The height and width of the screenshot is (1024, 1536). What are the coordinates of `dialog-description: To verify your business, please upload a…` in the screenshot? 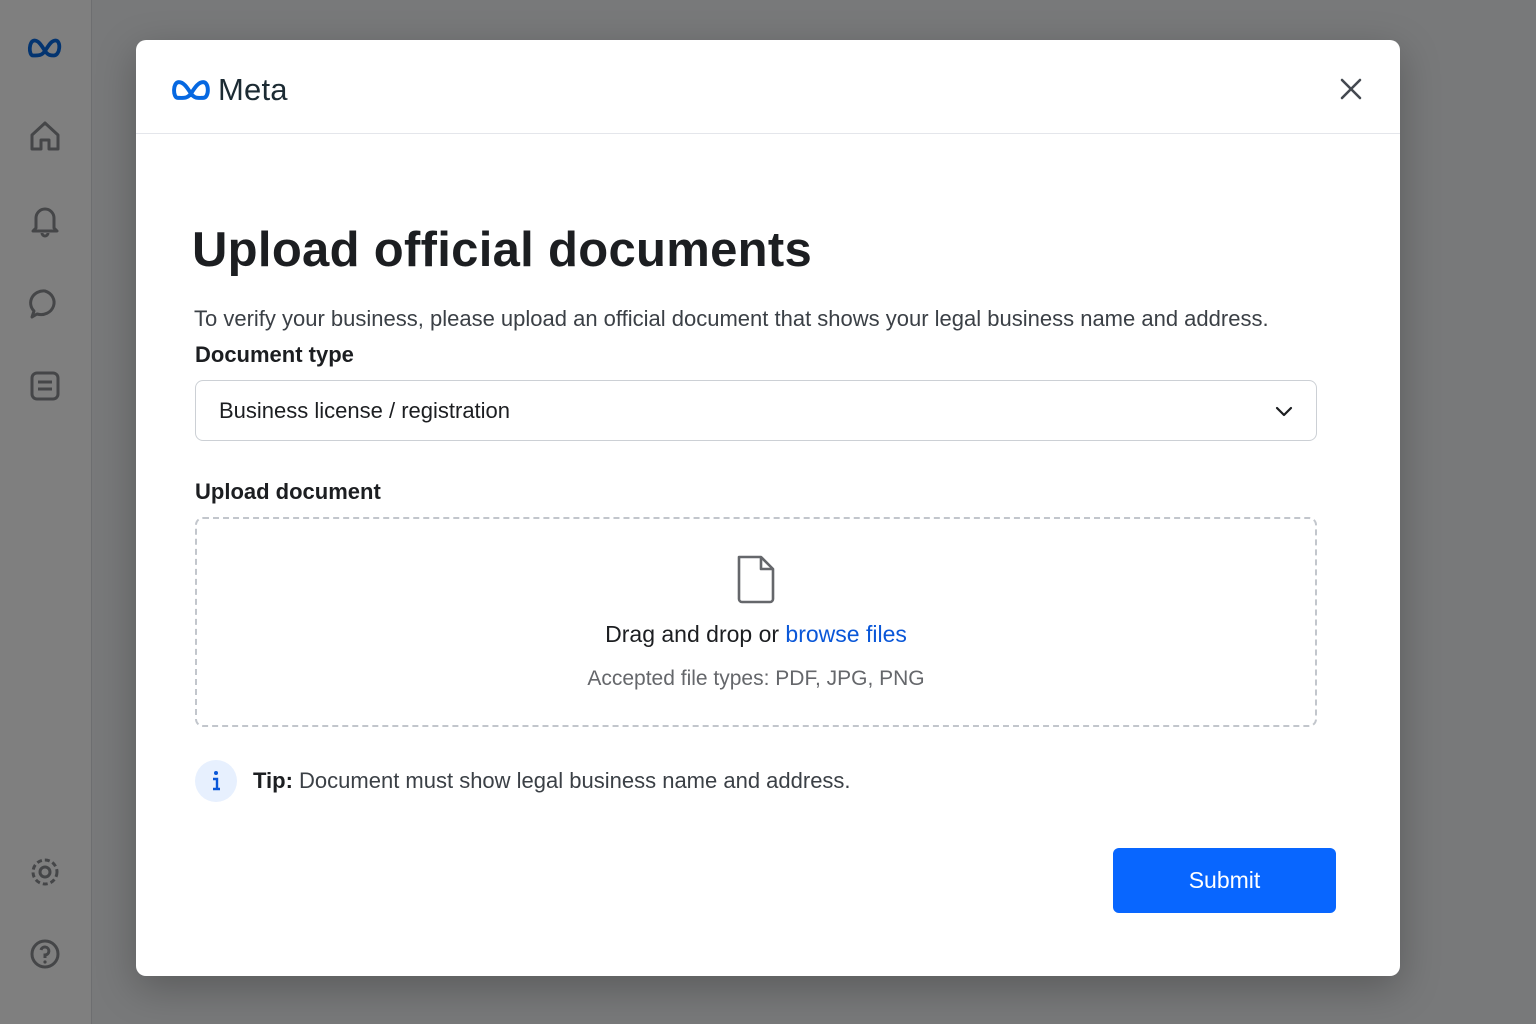 It's located at (731, 318).